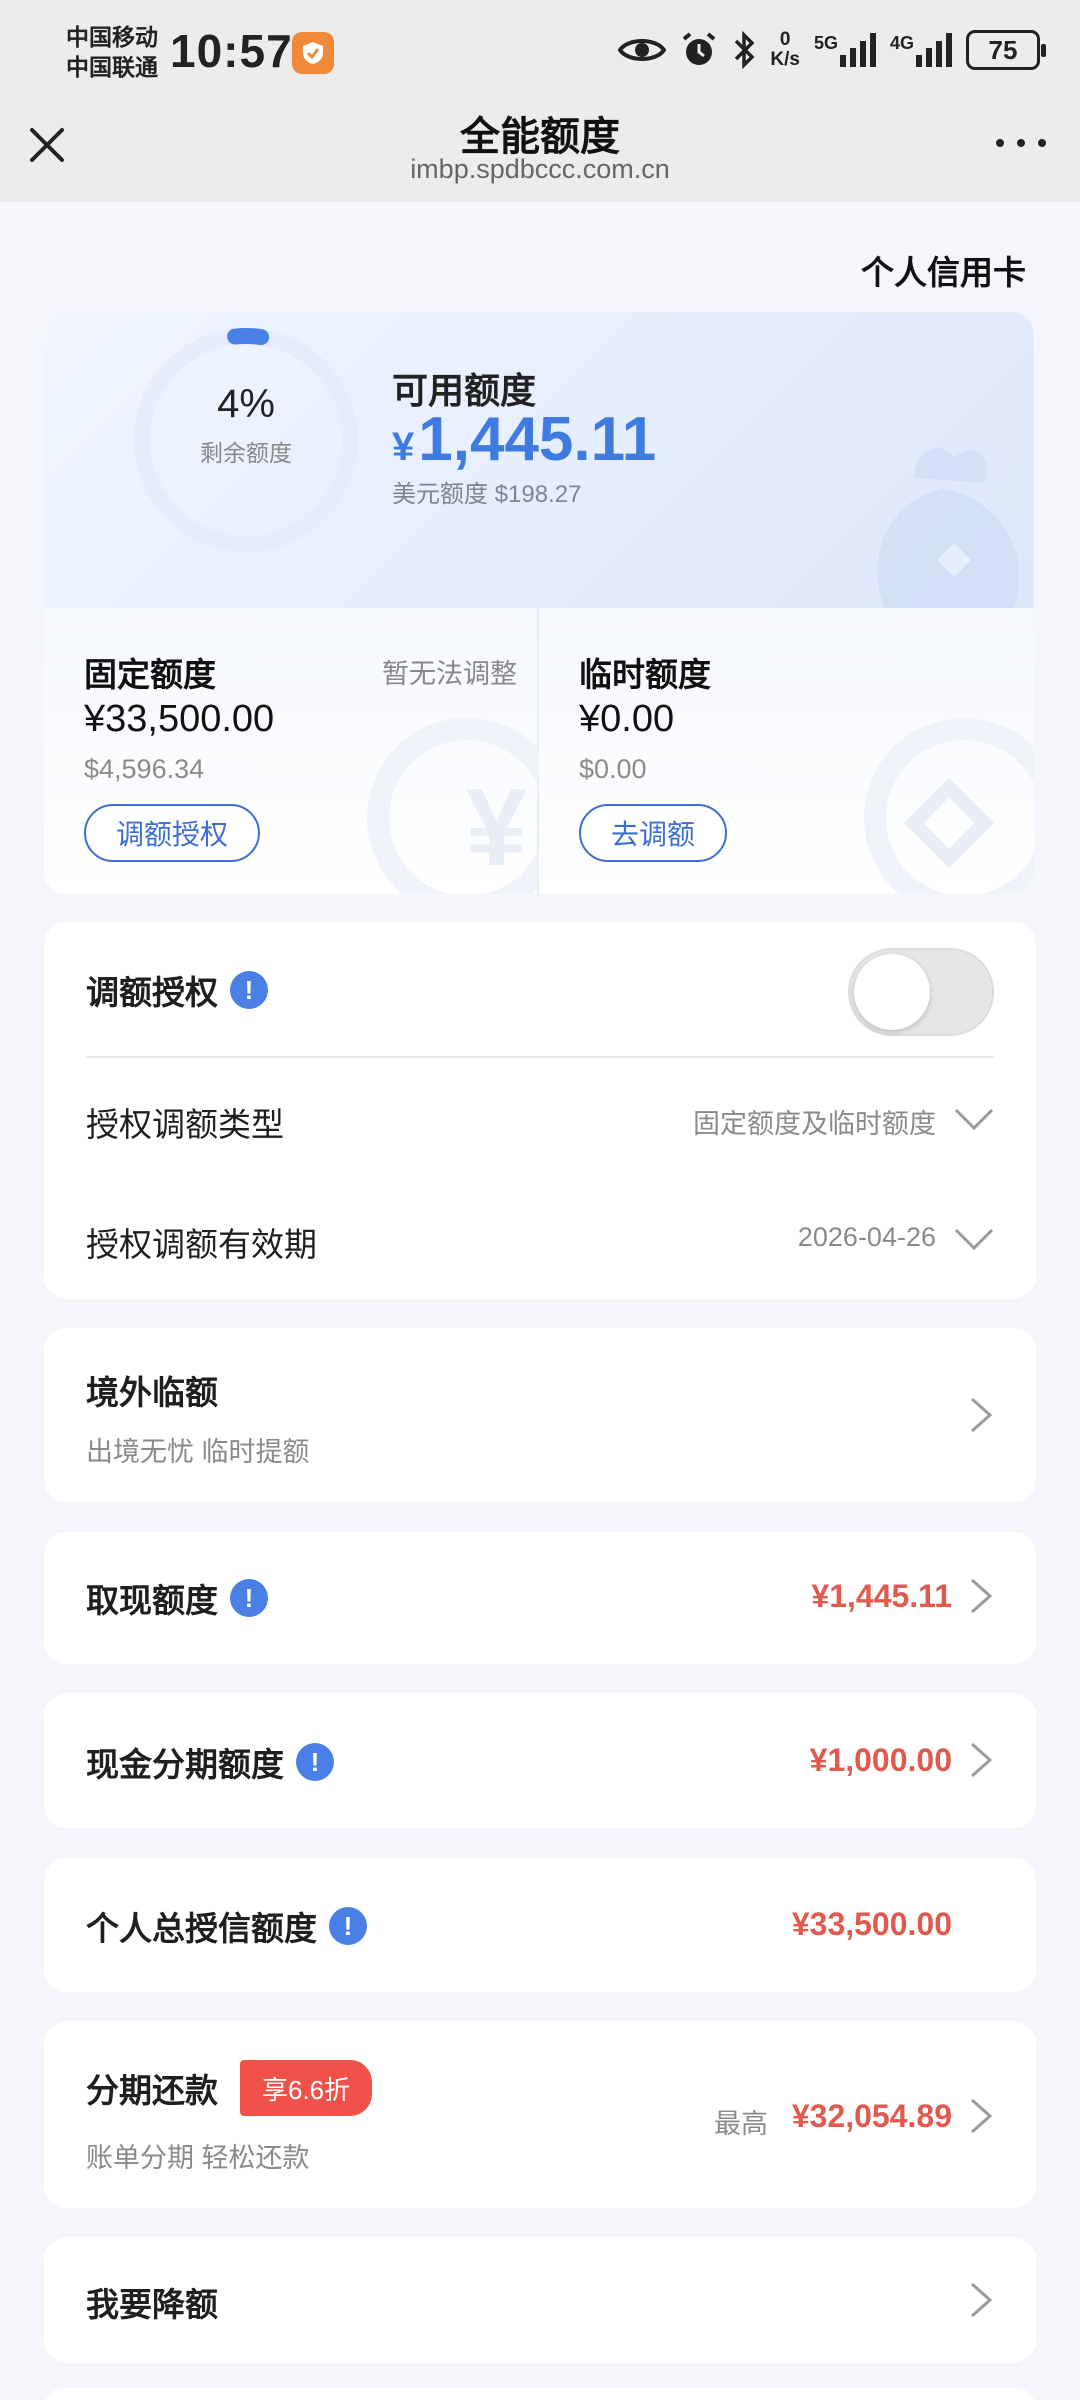 Image resolution: width=1080 pixels, height=2400 pixels. I want to click on available-amount: ¥1,445.11, so click(524, 439).